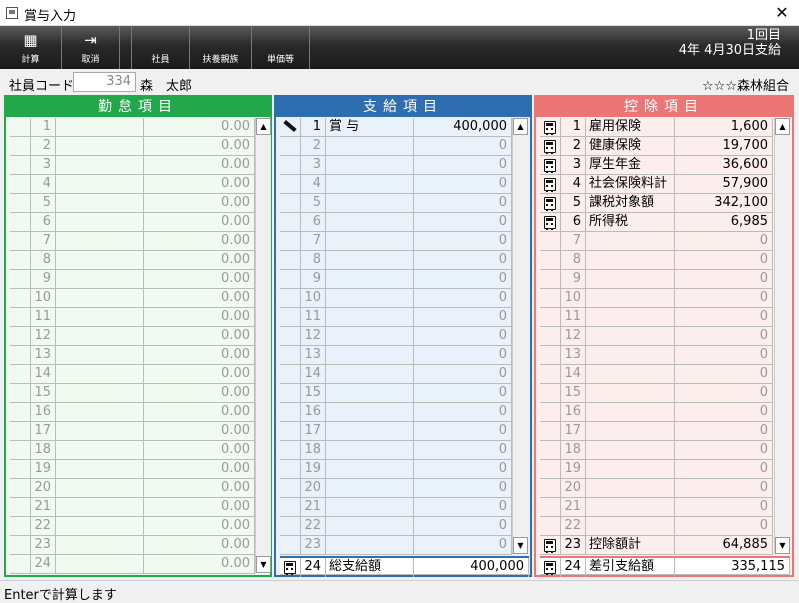 The width and height of the screenshot is (799, 603). I want to click on table-row: 1 雇用保険 1,600, so click(656, 127).